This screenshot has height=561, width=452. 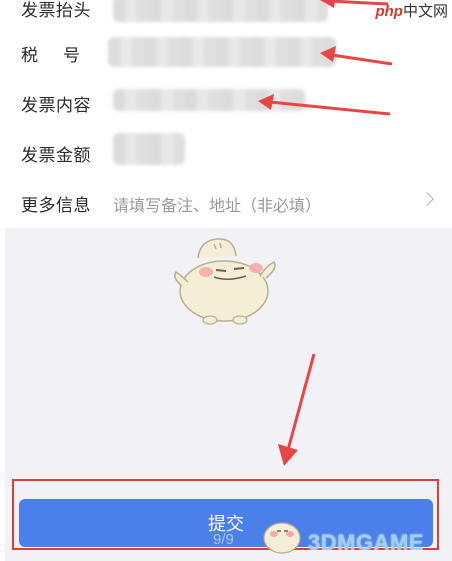 What do you see at coordinates (56, 10) in the screenshot?
I see `invoice-title-label: 发票抬头` at bounding box center [56, 10].